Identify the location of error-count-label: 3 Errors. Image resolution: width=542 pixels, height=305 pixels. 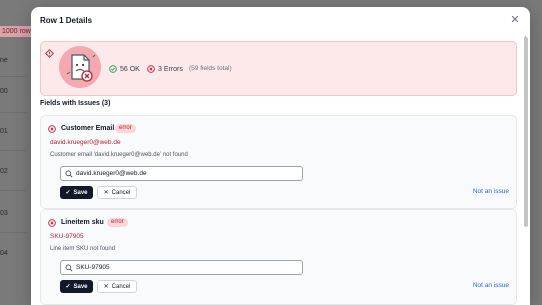
(170, 69).